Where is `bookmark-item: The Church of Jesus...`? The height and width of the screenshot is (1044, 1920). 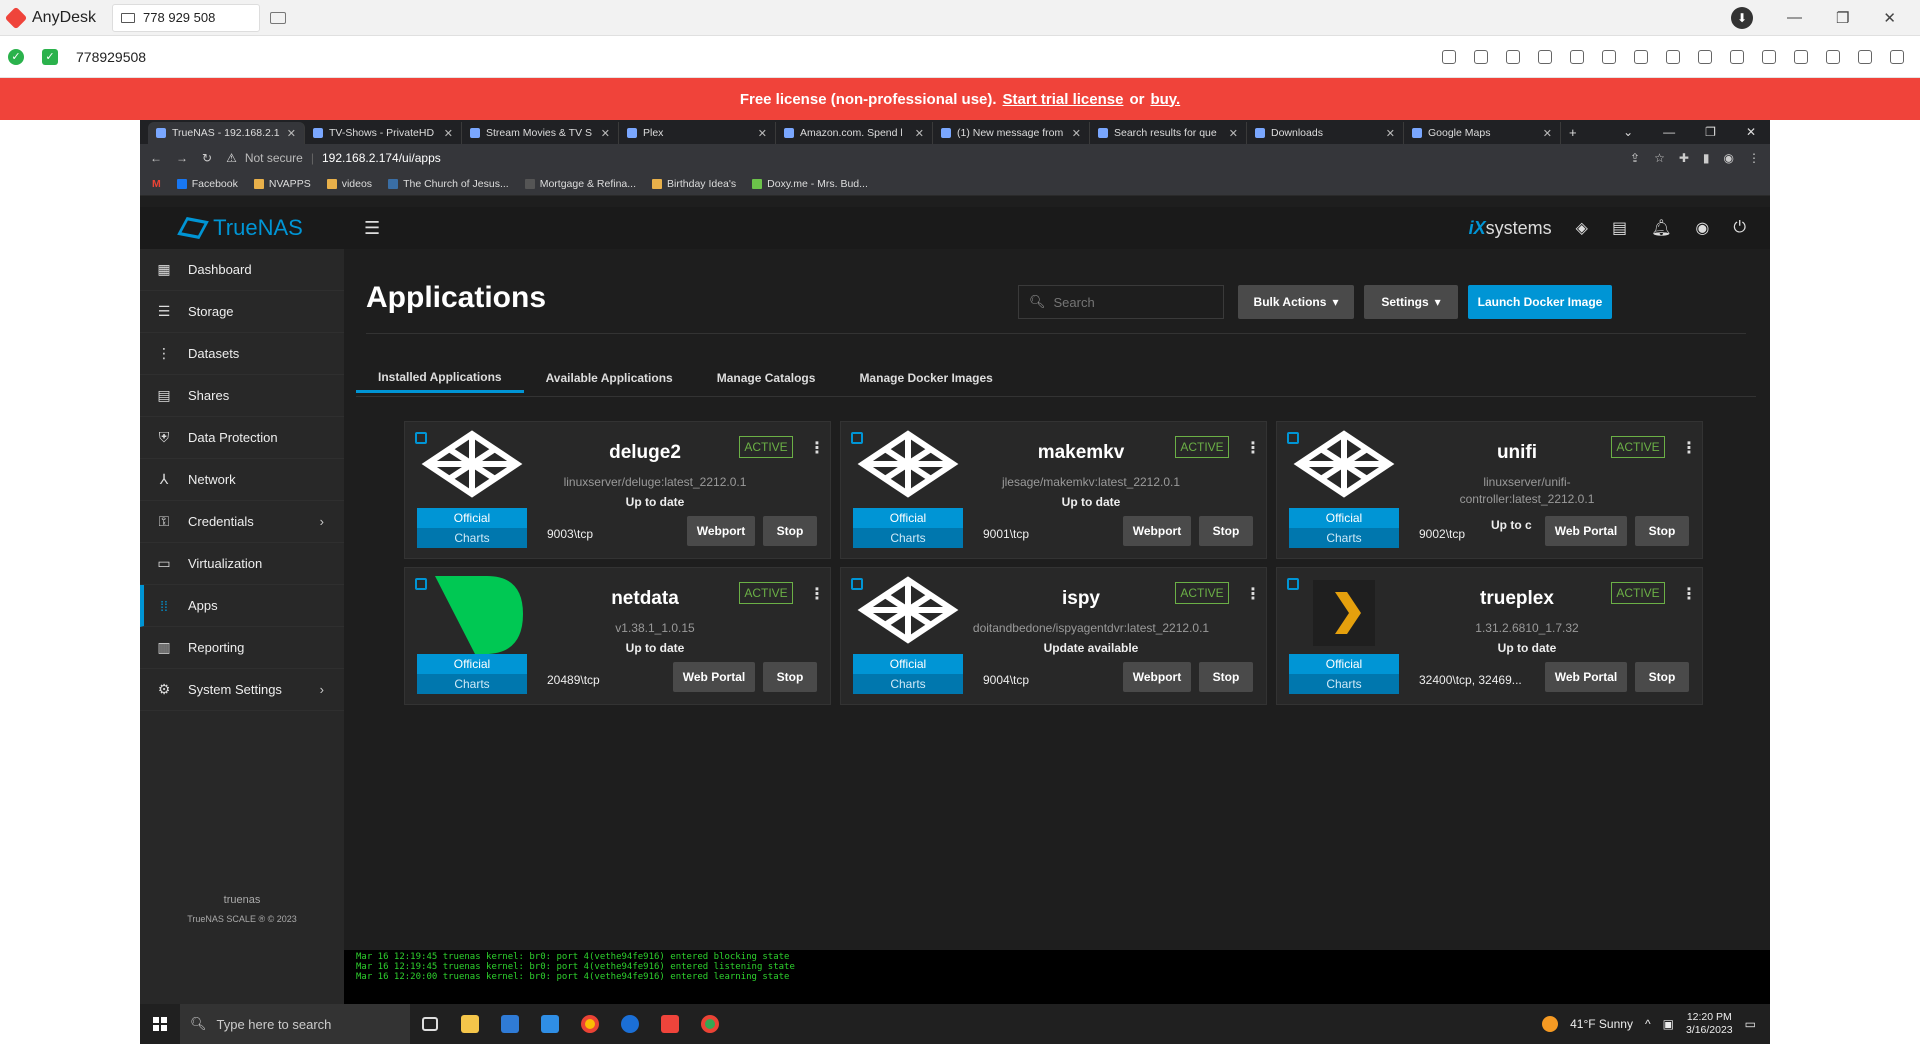 bookmark-item: The Church of Jesus... is located at coordinates (448, 184).